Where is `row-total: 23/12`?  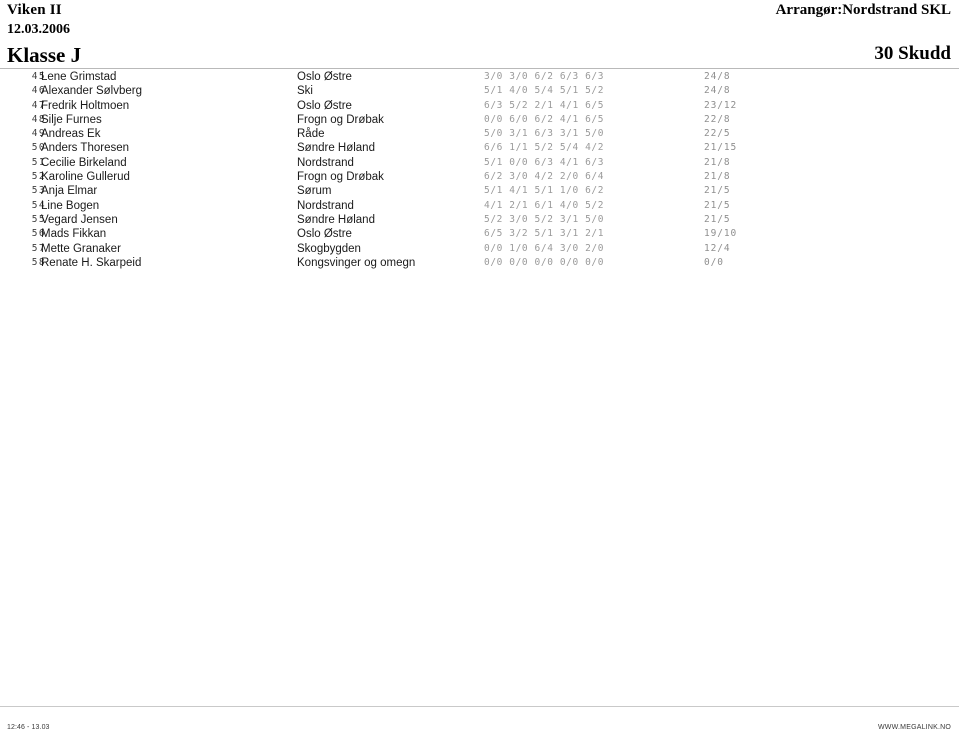
row-total: 23/12 is located at coordinates (721, 105).